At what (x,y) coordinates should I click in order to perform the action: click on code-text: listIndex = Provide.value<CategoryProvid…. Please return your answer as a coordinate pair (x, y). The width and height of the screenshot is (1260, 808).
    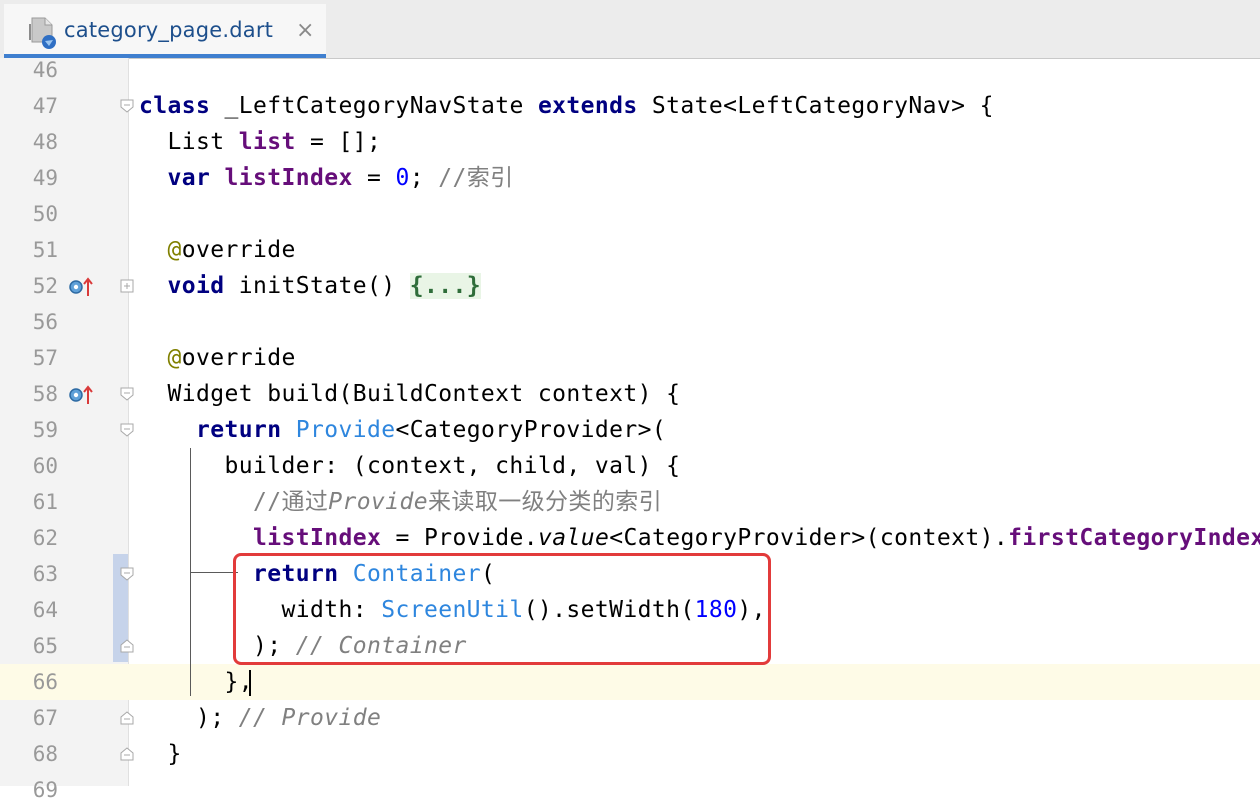
    Looking at the image, I should click on (699, 538).